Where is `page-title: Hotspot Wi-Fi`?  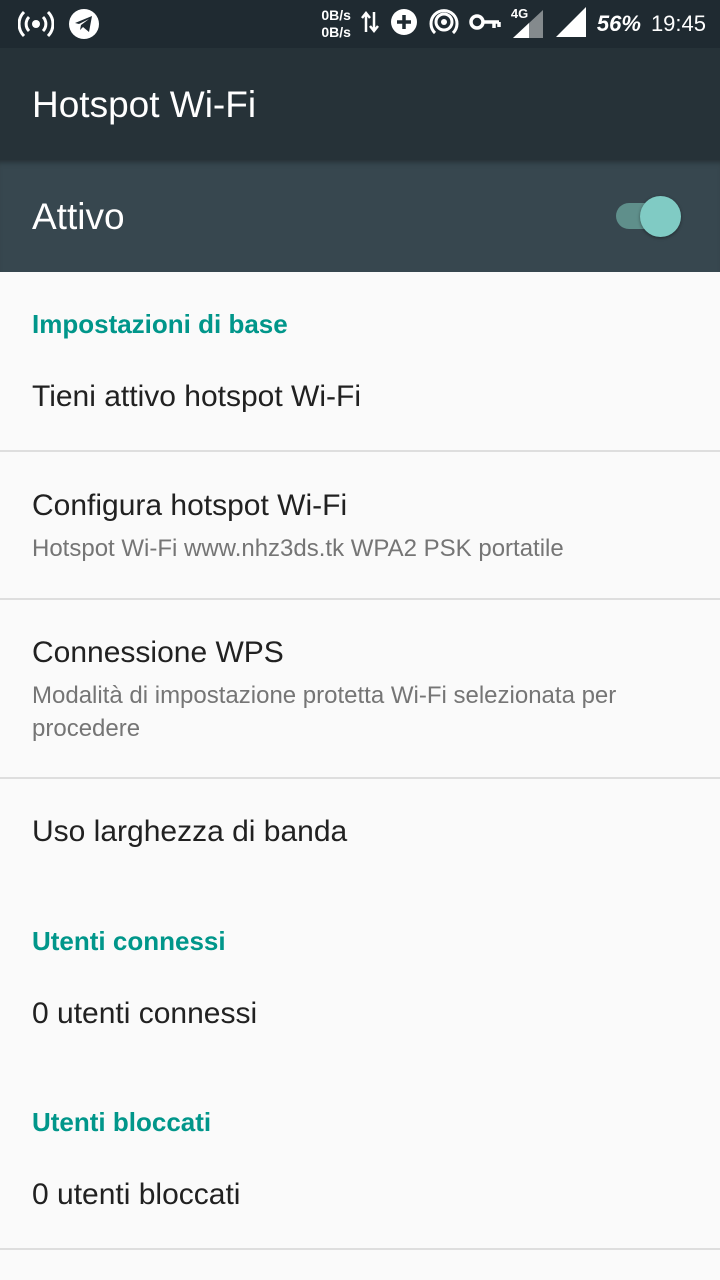 page-title: Hotspot Wi-Fi is located at coordinates (144, 104).